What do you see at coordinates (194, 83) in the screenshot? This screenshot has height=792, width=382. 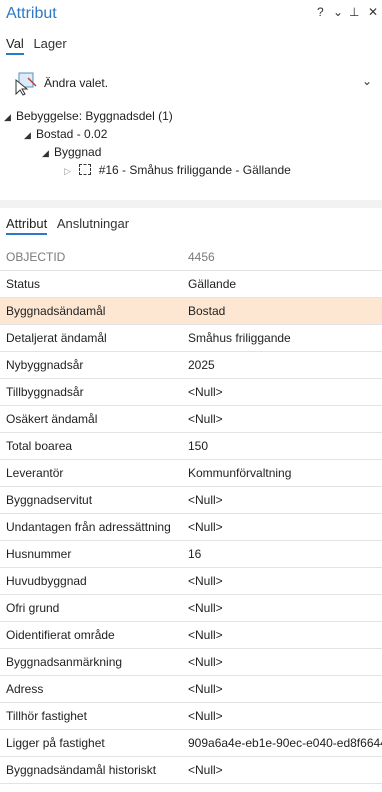 I see `change-selection-button: Ändra valet. ⌄` at bounding box center [194, 83].